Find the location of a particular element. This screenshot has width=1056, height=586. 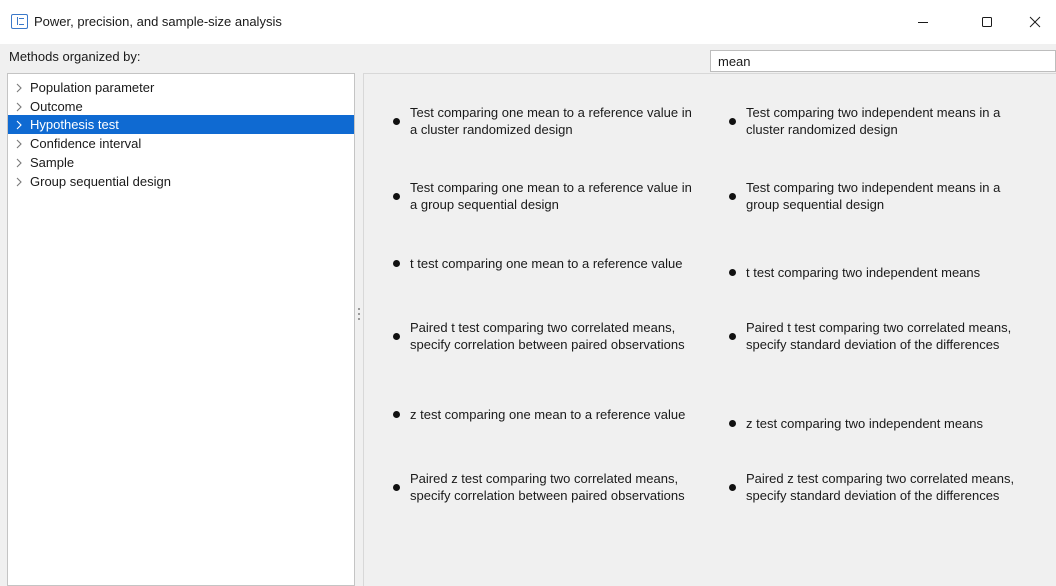

method-label: z test comparing two independent means is located at coordinates (865, 423).